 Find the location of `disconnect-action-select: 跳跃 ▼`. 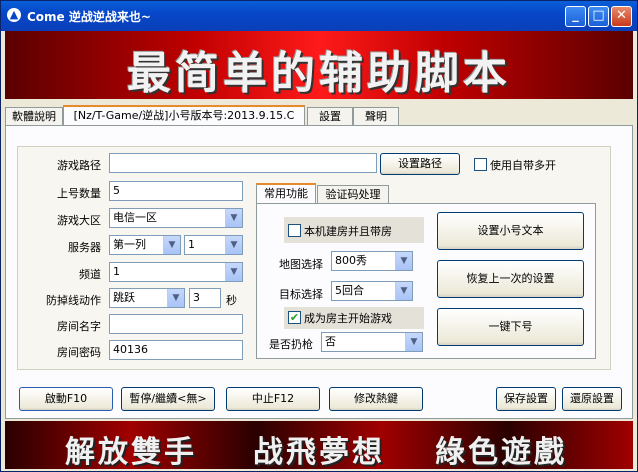

disconnect-action-select: 跳跃 ▼ is located at coordinates (147, 298).